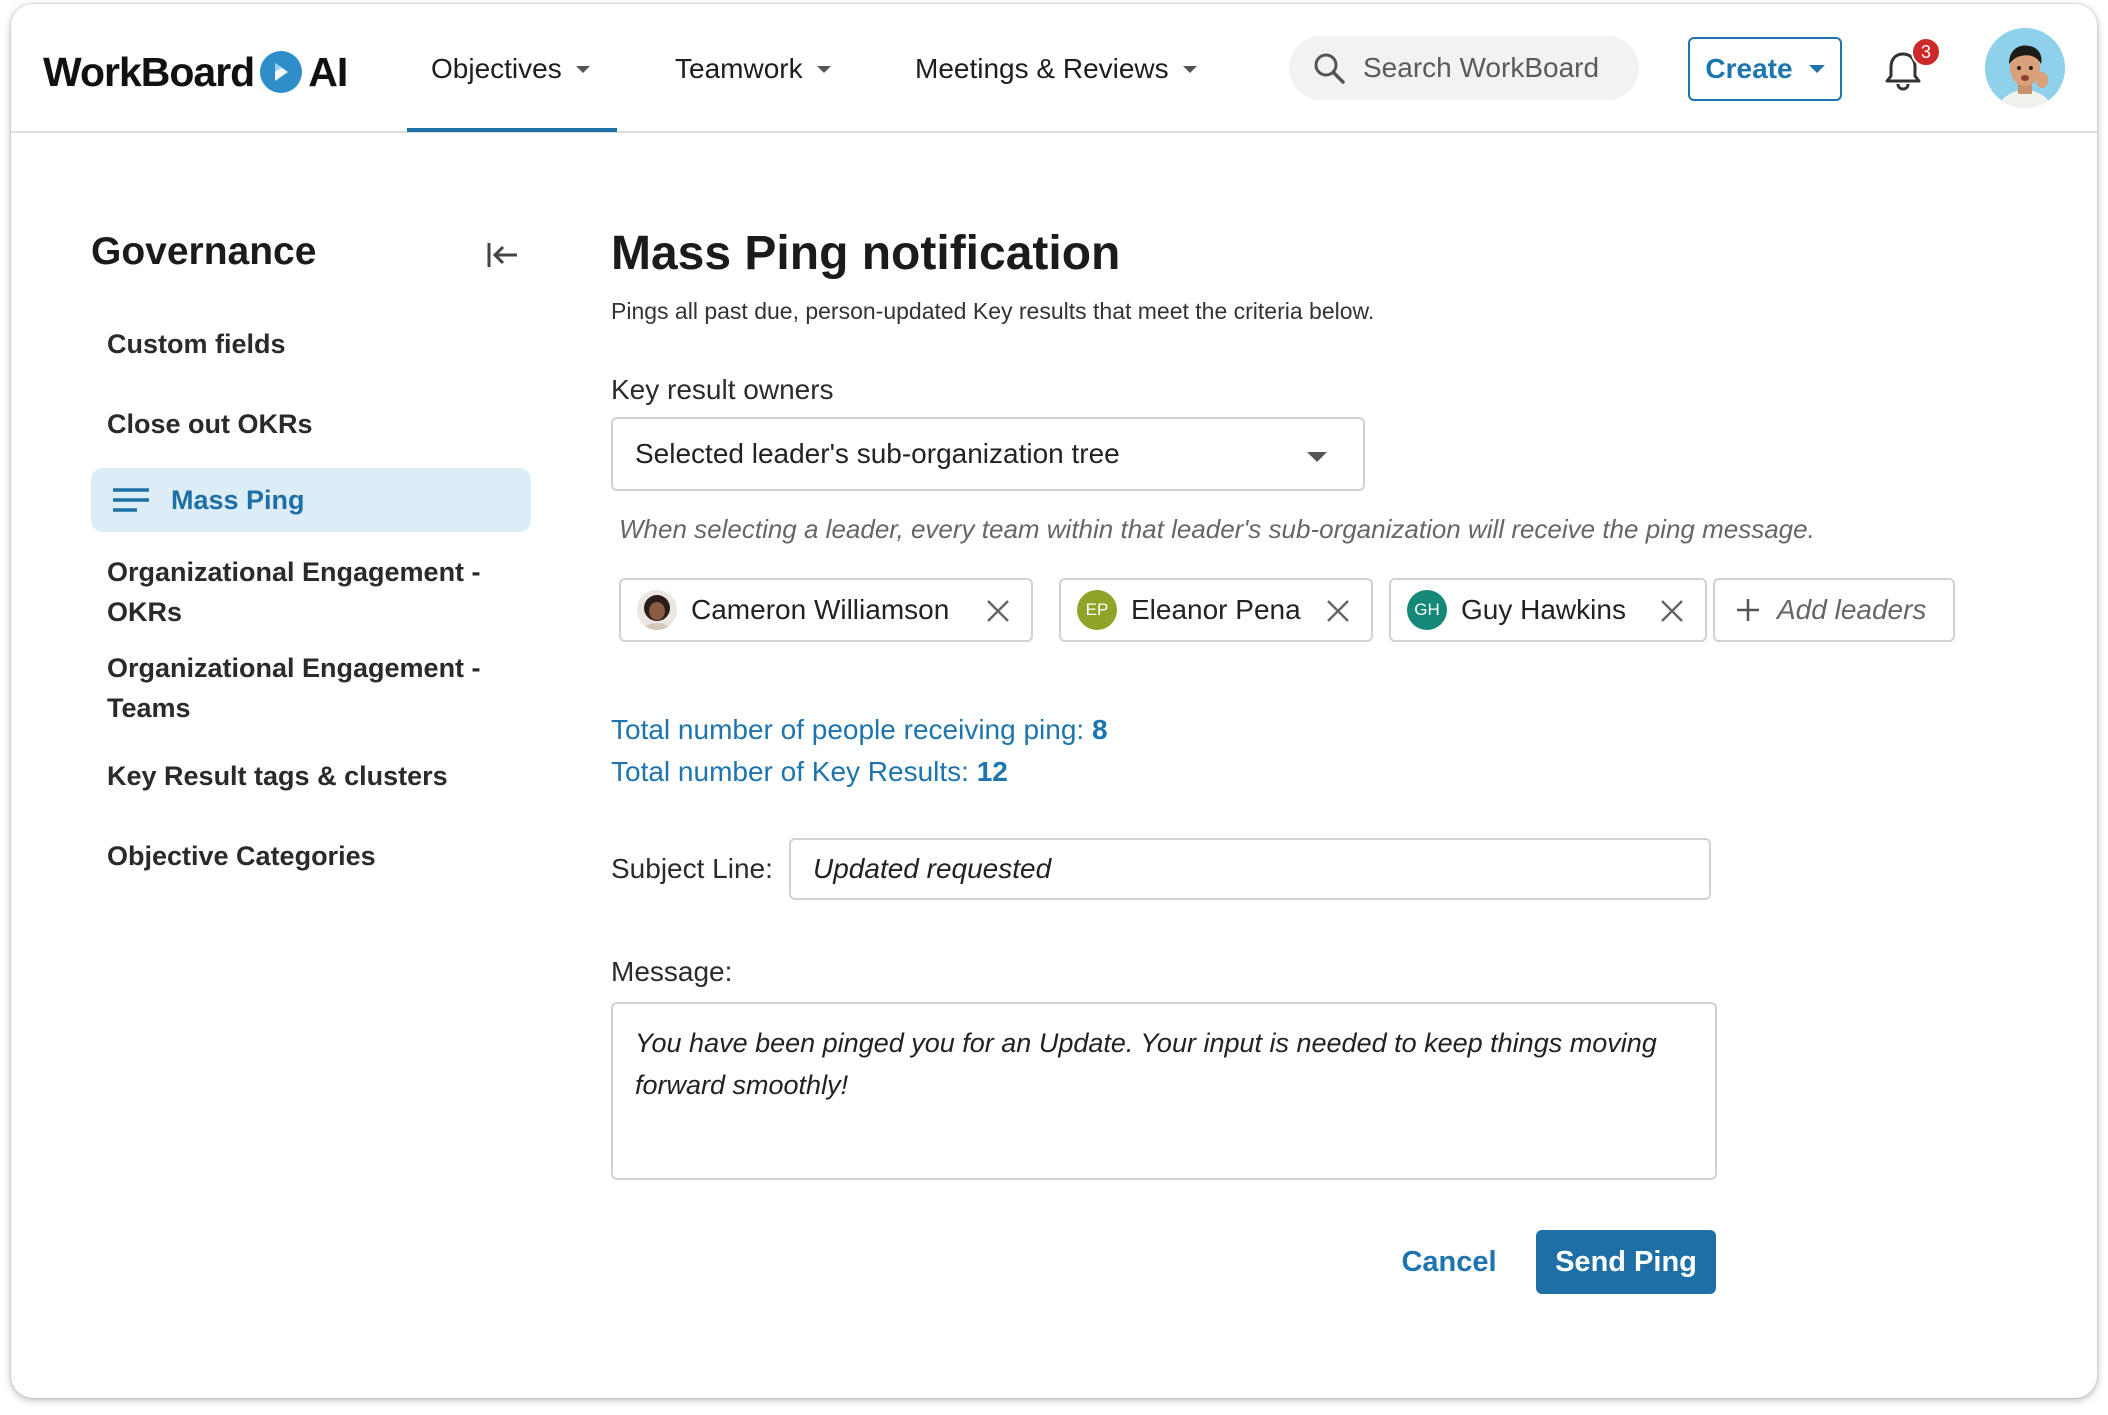 The width and height of the screenshot is (2108, 1415). What do you see at coordinates (210, 424) in the screenshot?
I see `sidebar-item-close-out-okrs: Close out OKRs` at bounding box center [210, 424].